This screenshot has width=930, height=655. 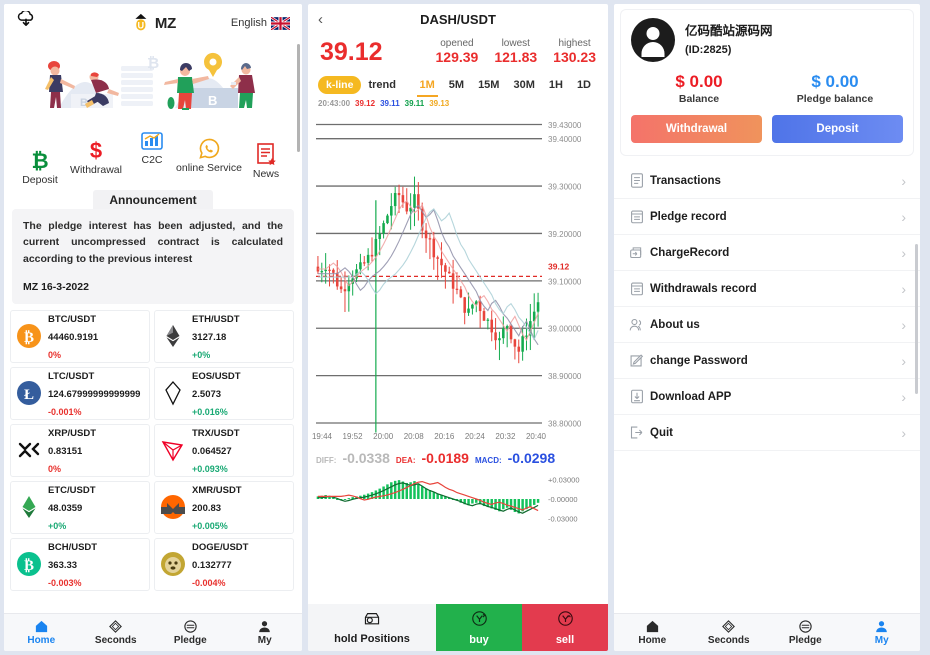 What do you see at coordinates (767, 397) in the screenshot?
I see `menu-item-download-app: Download APP ›` at bounding box center [767, 397].